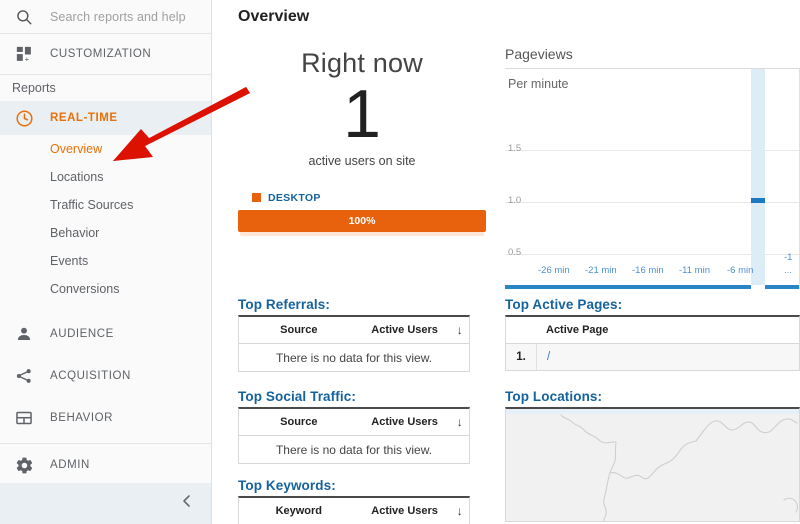 The height and width of the screenshot is (524, 800). I want to click on sidebar-item-audience: AUDIENCE, so click(105, 334).